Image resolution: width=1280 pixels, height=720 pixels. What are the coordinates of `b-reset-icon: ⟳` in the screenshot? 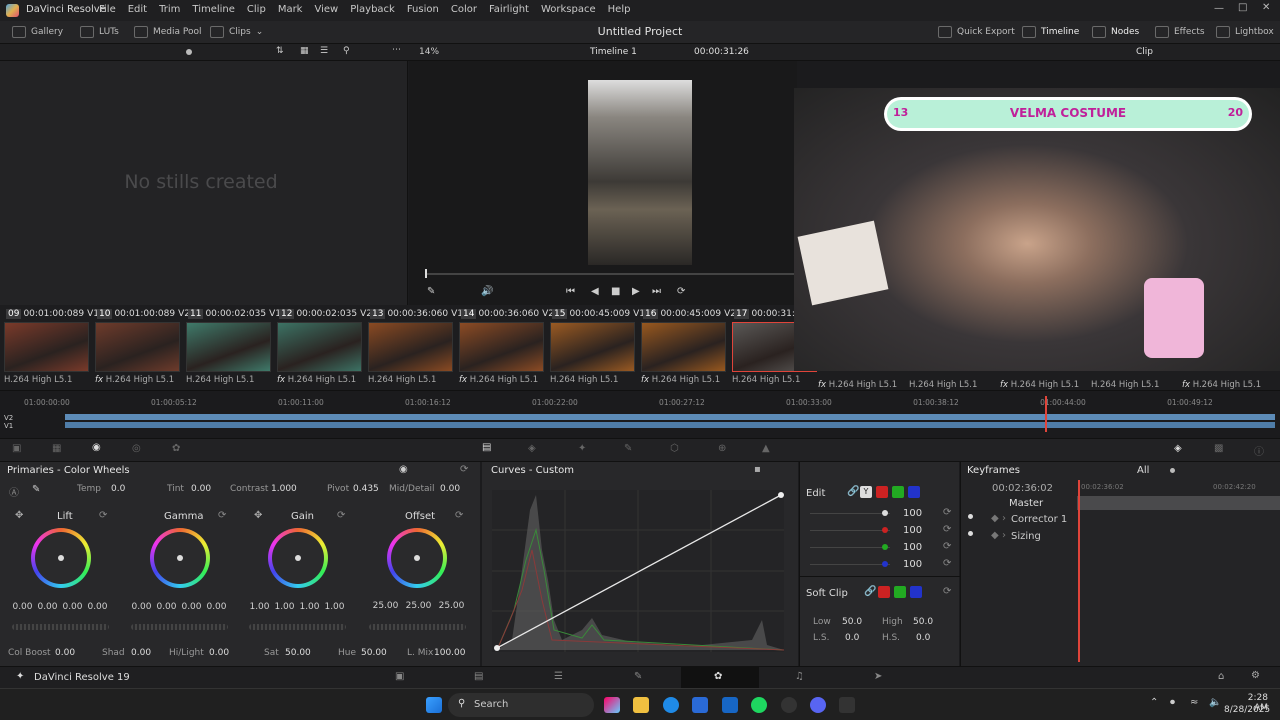 It's located at (947, 563).